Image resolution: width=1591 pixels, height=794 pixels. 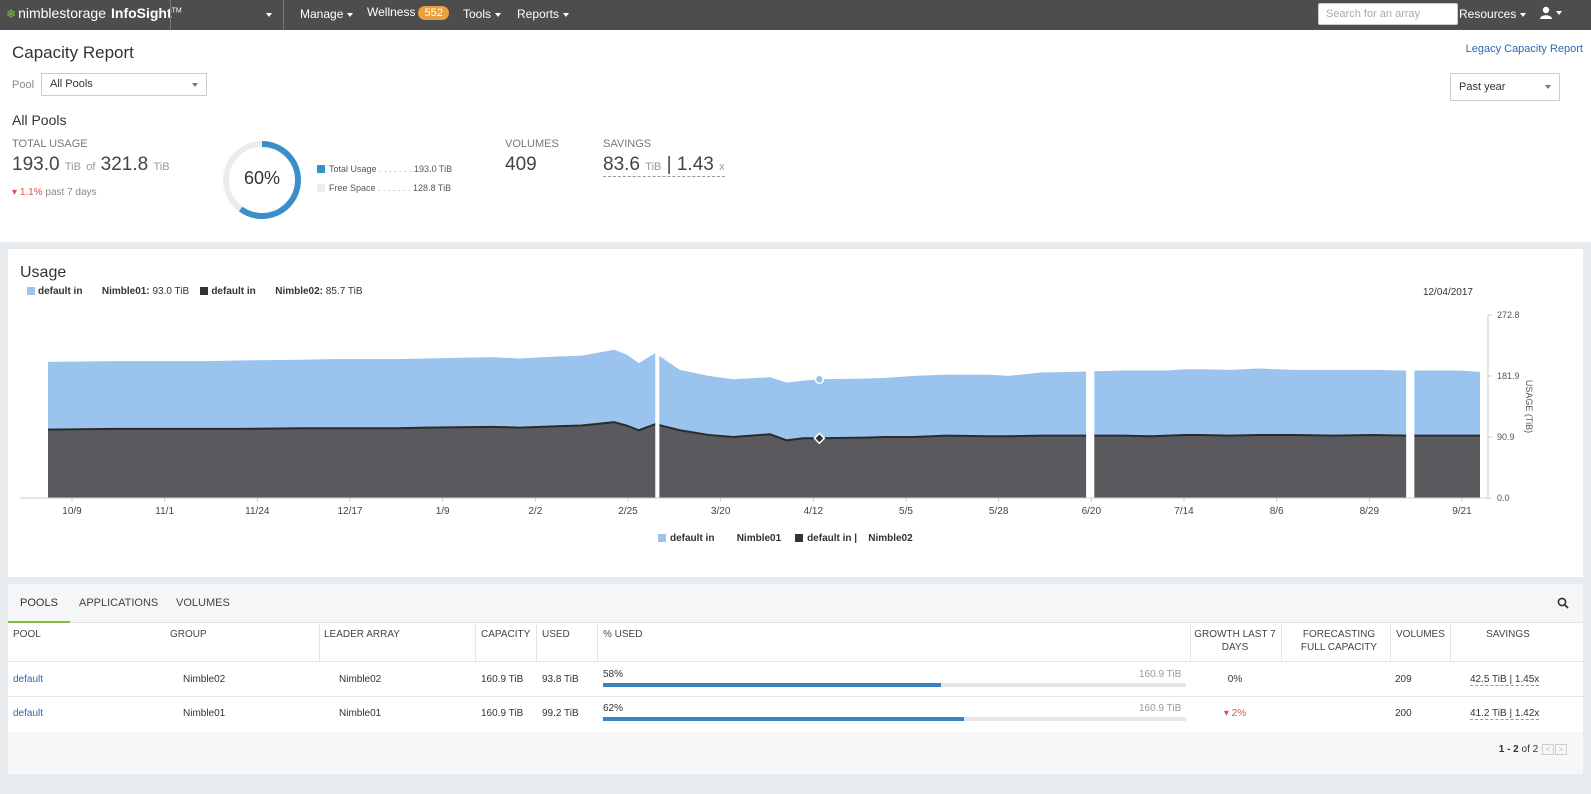 I want to click on col-header-used: USED, so click(x=556, y=634).